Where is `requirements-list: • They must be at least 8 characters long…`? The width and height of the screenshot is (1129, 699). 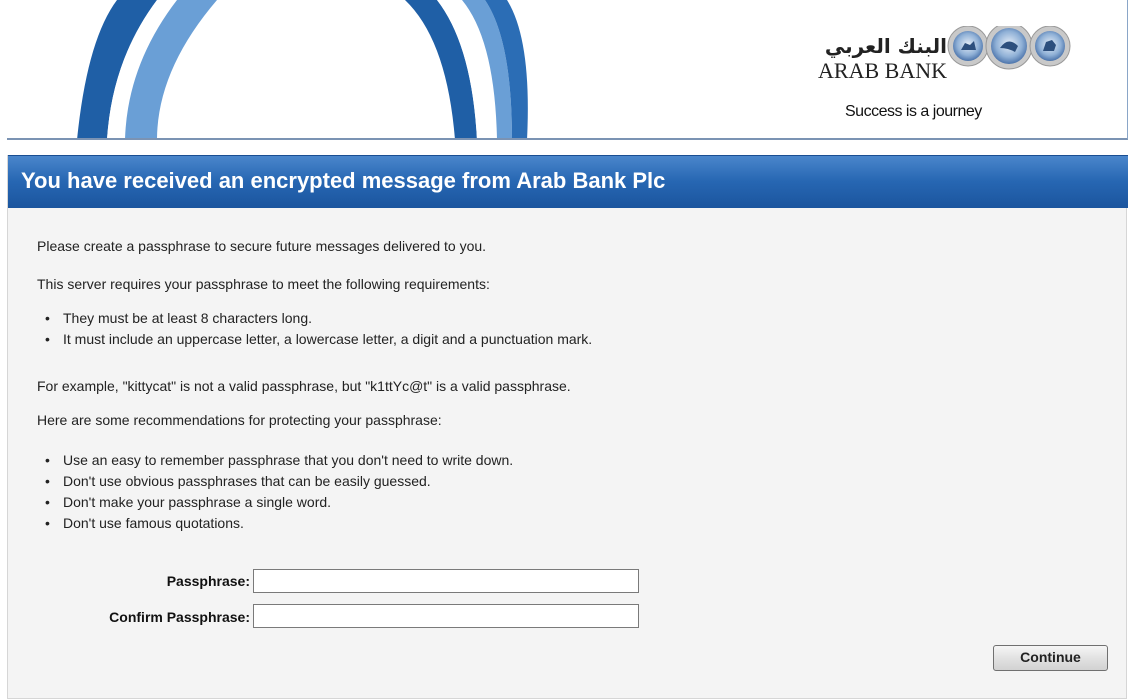 requirements-list: • They must be at least 8 characters long… is located at coordinates (318, 329).